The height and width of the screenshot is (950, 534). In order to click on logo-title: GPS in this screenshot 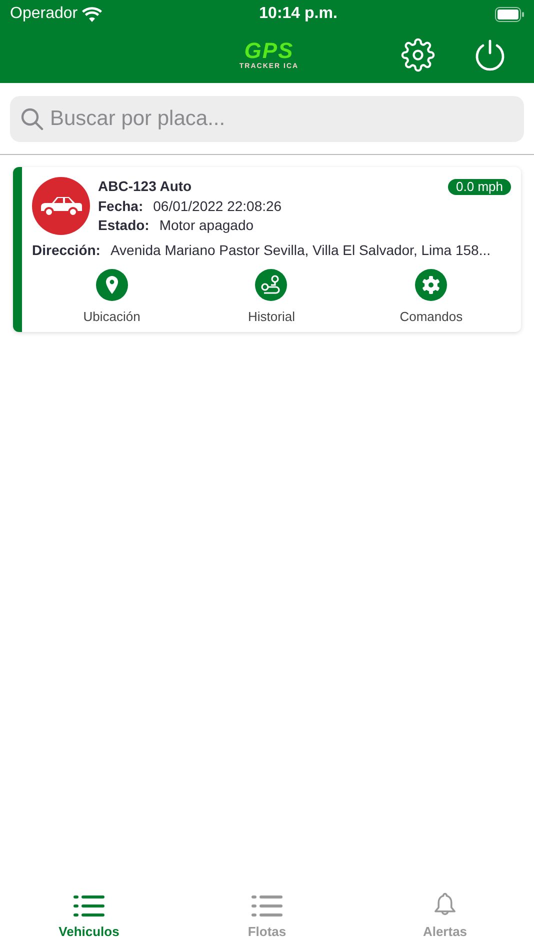, I will do `click(269, 51)`.